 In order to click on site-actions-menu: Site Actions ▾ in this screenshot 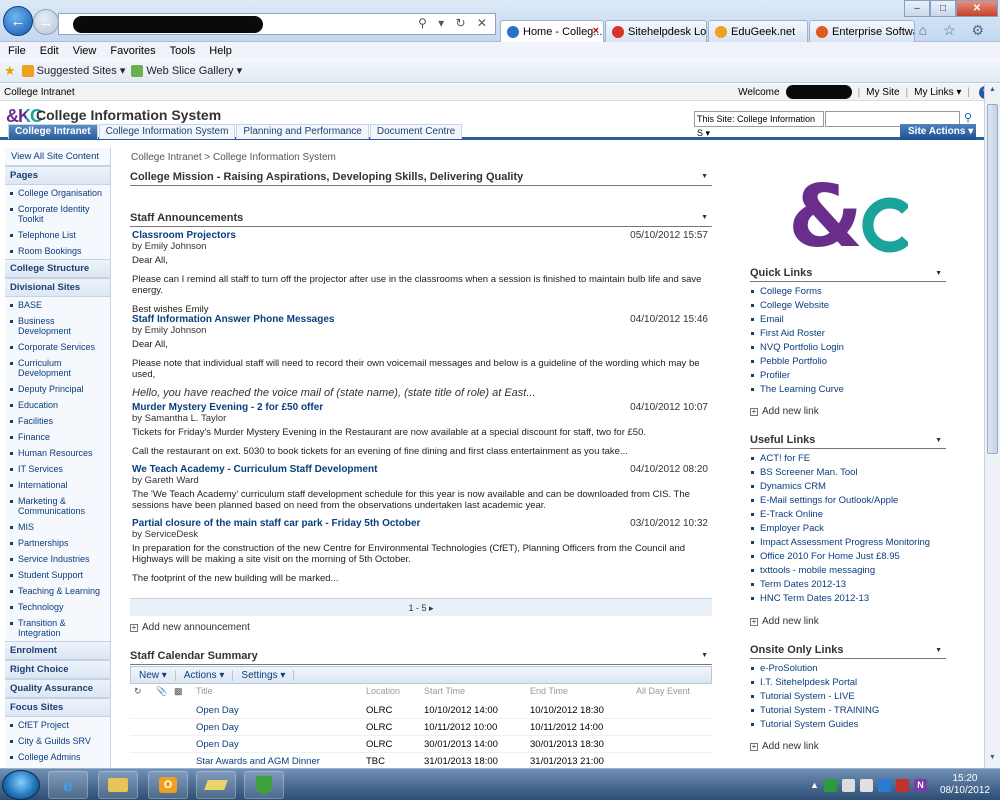, I will do `click(938, 132)`.